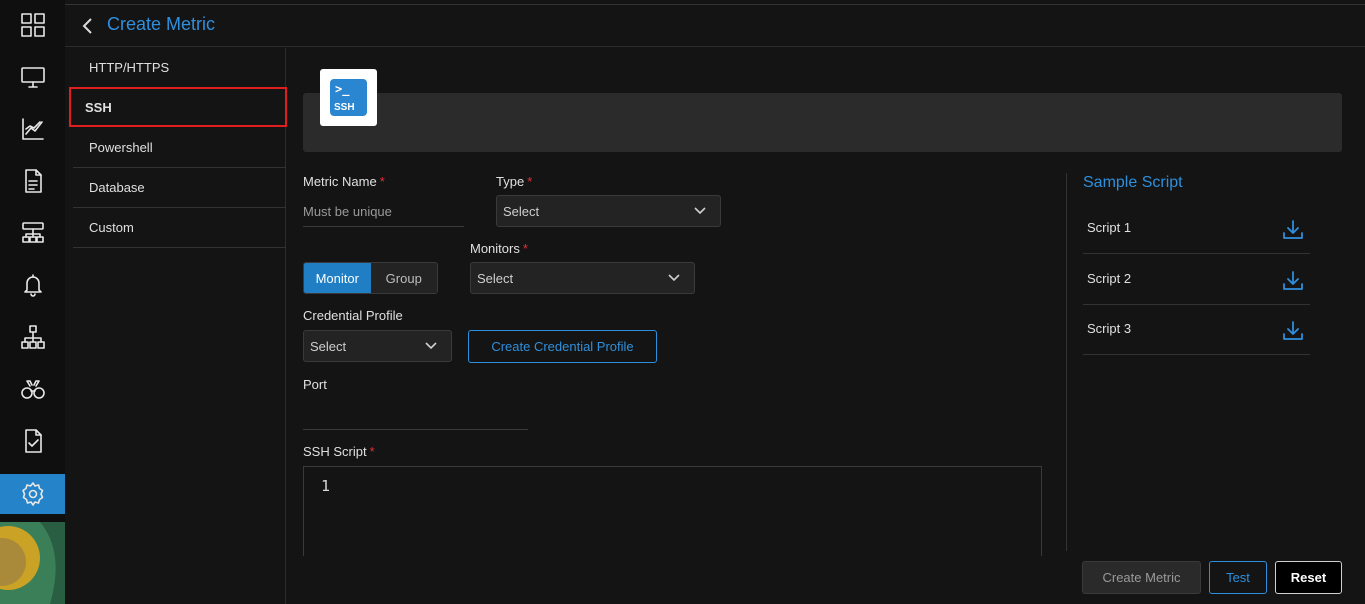 This screenshot has height=604, width=1365. Describe the element at coordinates (608, 211) in the screenshot. I see `type-select: Select` at that location.